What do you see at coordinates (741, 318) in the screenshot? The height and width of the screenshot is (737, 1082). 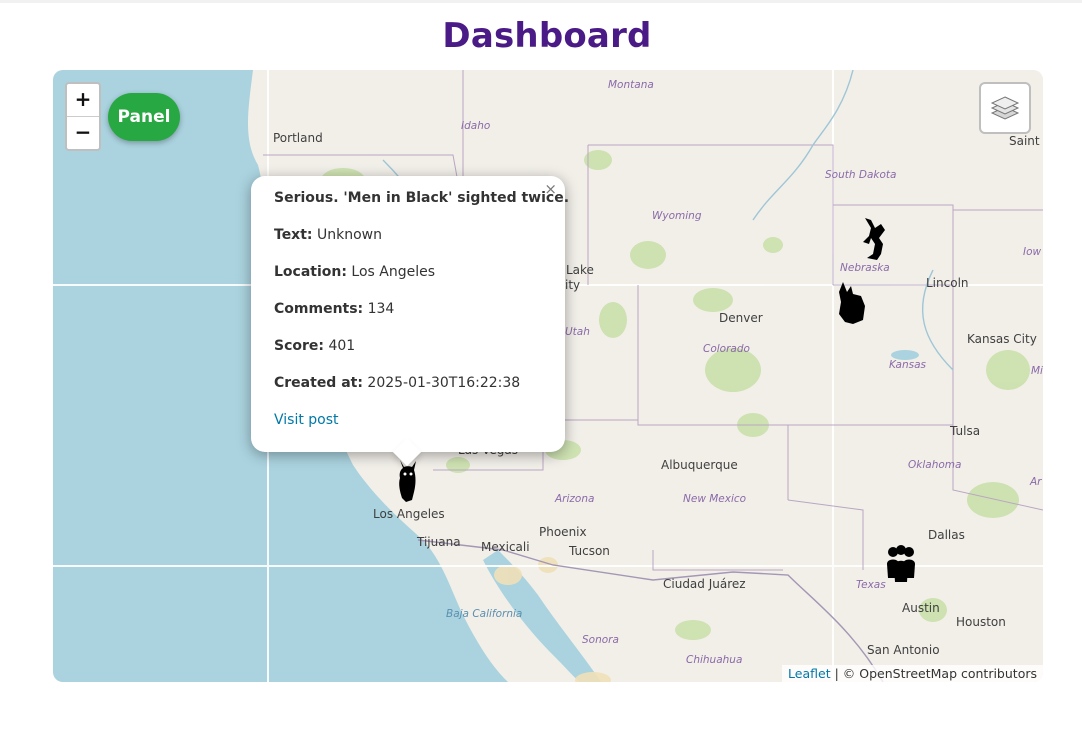 I see `label-denver: Denver` at bounding box center [741, 318].